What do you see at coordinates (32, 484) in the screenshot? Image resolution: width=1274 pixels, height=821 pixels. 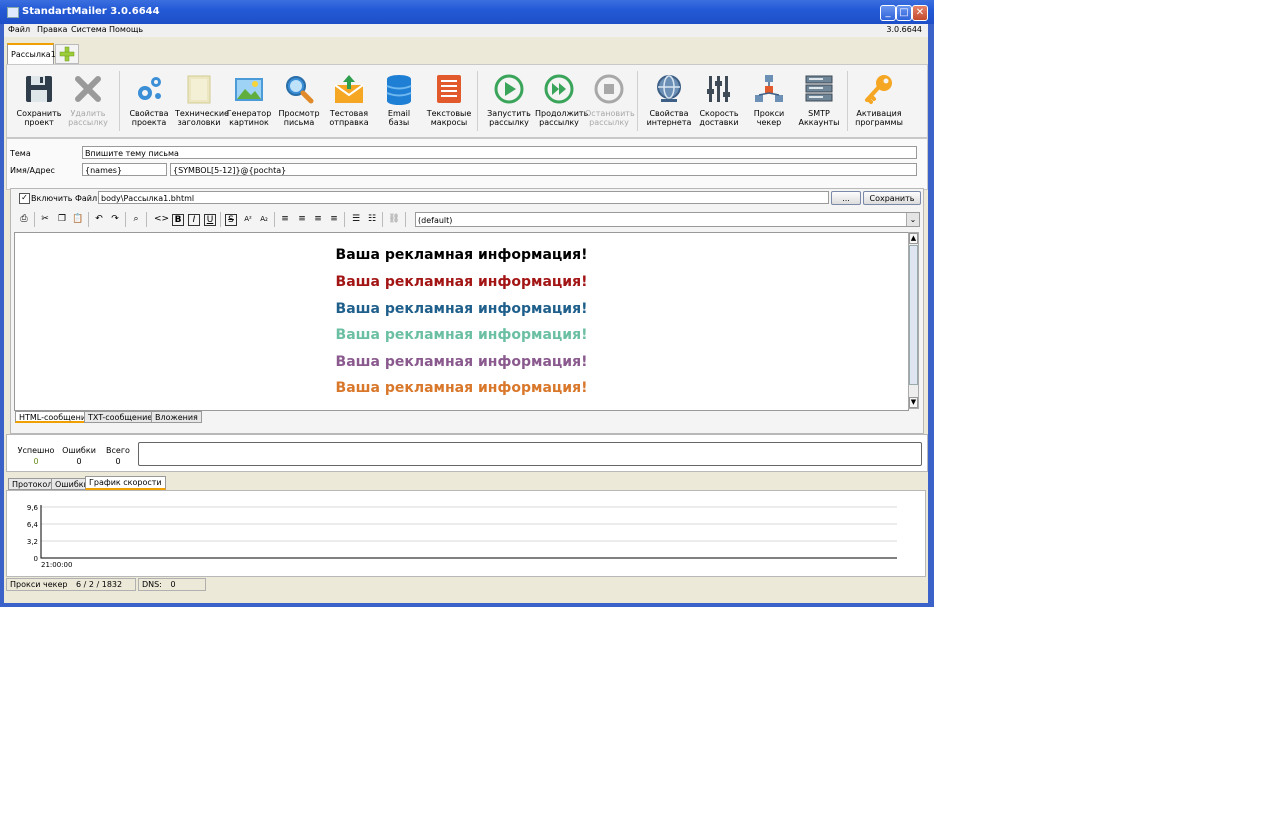 I see `tab-protocol: Протокол` at bounding box center [32, 484].